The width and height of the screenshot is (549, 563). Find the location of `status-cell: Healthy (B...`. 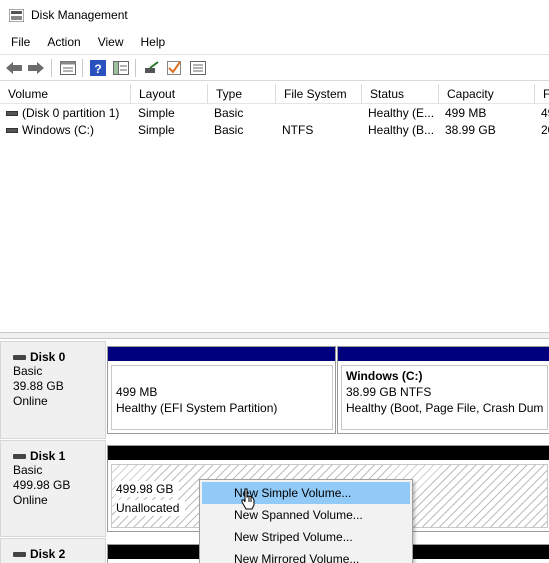

status-cell: Healthy (B... is located at coordinates (401, 130).